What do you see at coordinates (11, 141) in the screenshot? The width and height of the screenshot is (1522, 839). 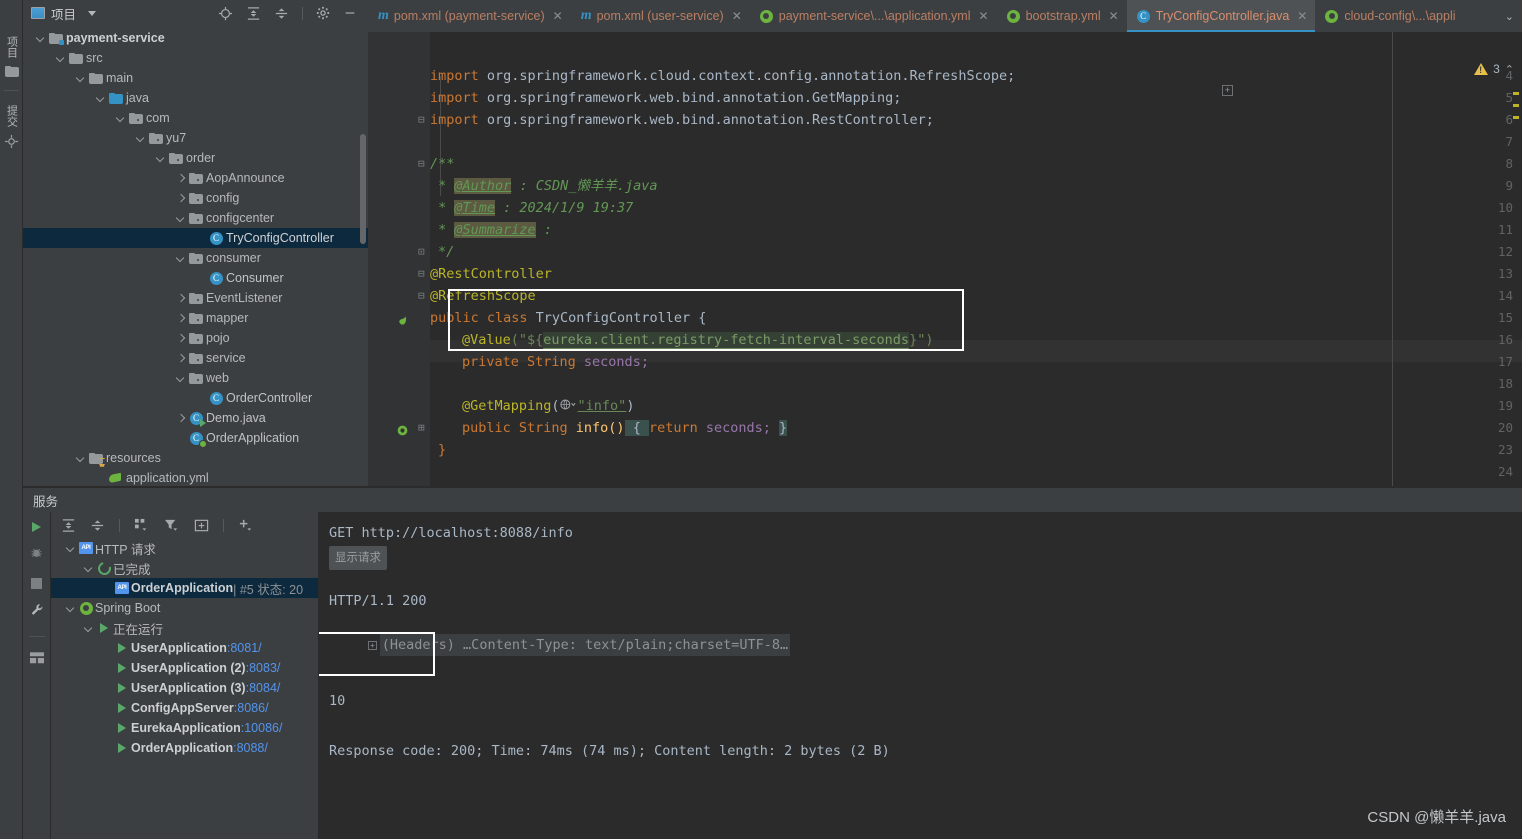 I see `structure-icon` at bounding box center [11, 141].